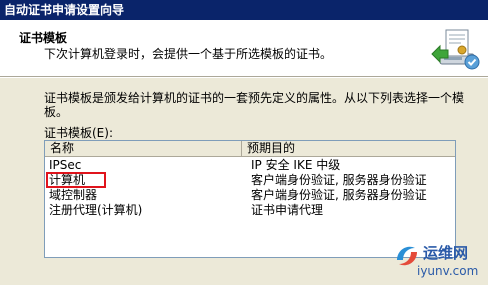 The image size is (488, 285). What do you see at coordinates (244, 77) in the screenshot?
I see `header-divider` at bounding box center [244, 77].